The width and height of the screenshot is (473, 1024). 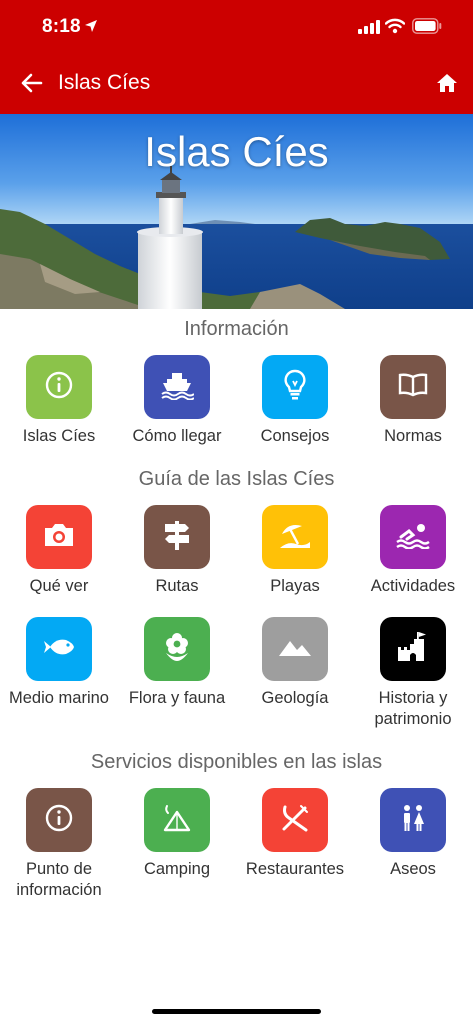 I want to click on utensils-icon, so click(x=295, y=820).